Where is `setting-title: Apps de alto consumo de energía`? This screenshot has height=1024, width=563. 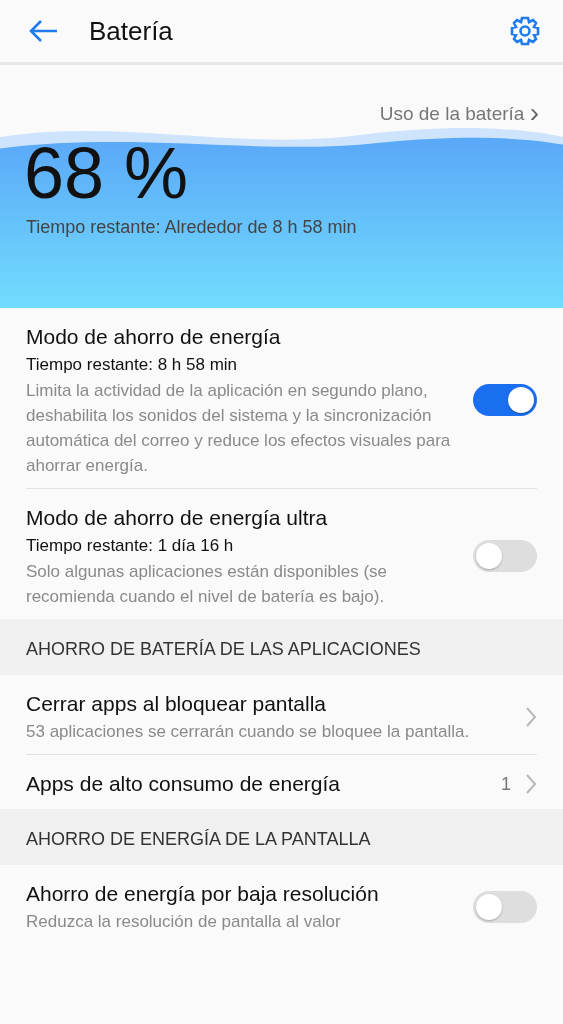 setting-title: Apps de alto consumo de energía is located at coordinates (184, 784).